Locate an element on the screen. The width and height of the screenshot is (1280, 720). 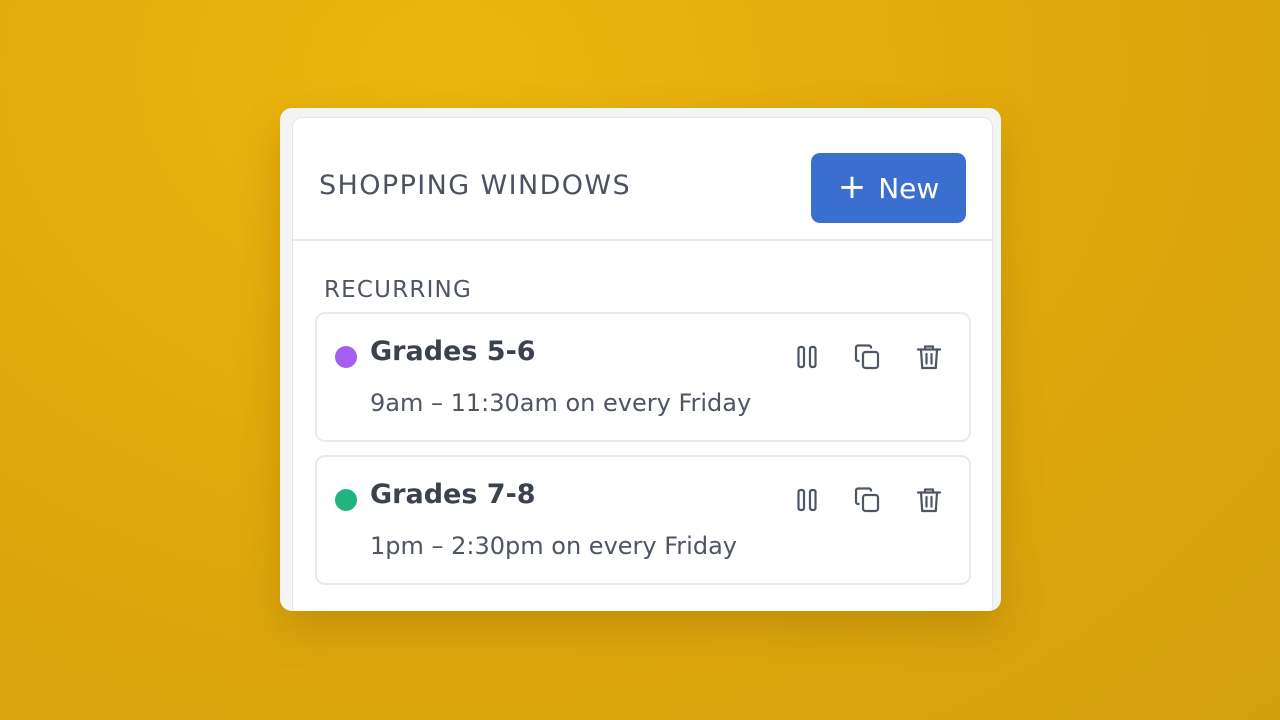
plus-icon: + is located at coordinates (852, 186).